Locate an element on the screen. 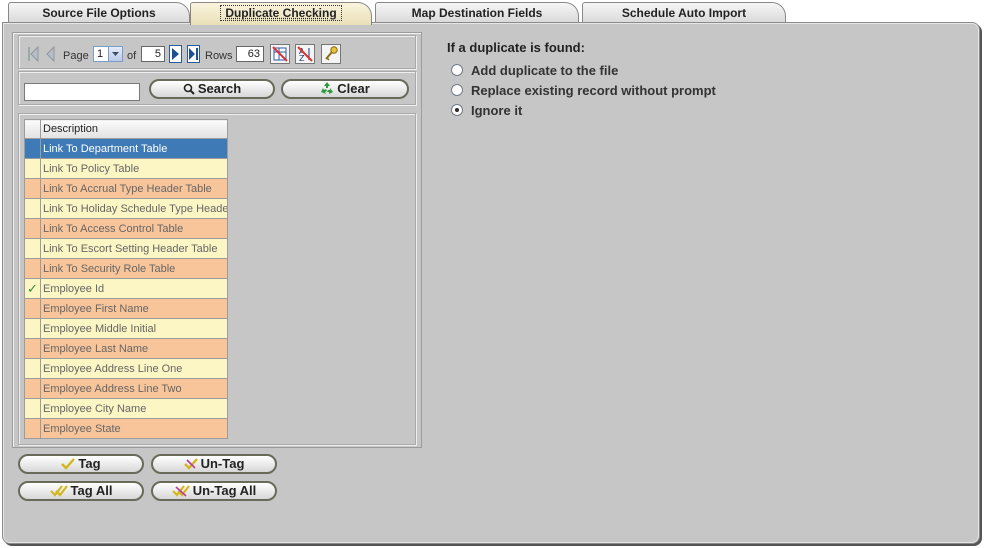 This screenshot has height=548, width=984. row-description: Employee State is located at coordinates (134, 428).